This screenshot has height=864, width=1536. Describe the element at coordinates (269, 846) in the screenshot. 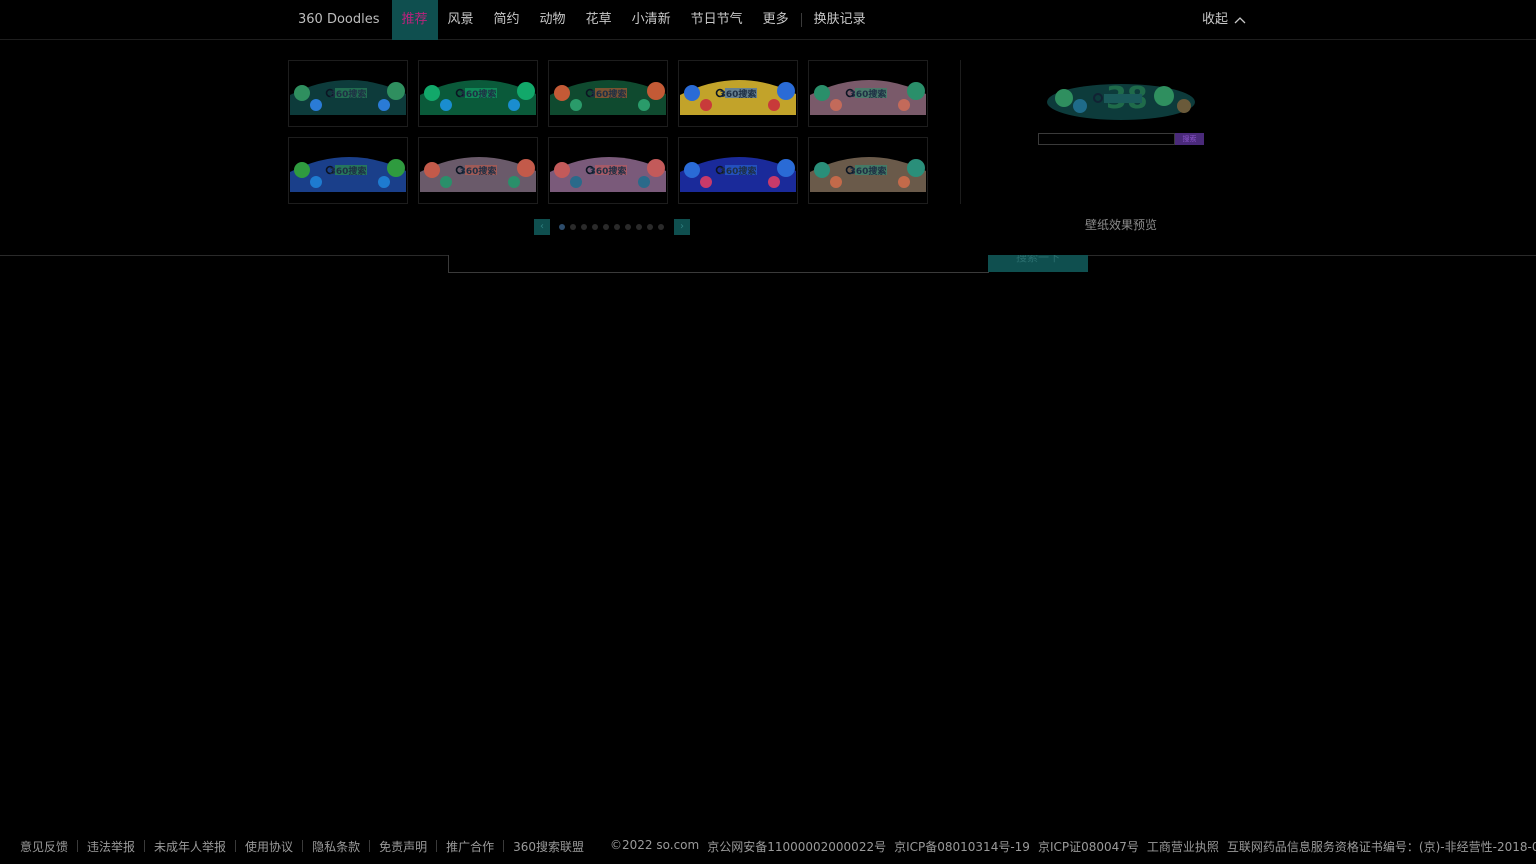

I see `footer-link-terms: 使用协议` at that location.